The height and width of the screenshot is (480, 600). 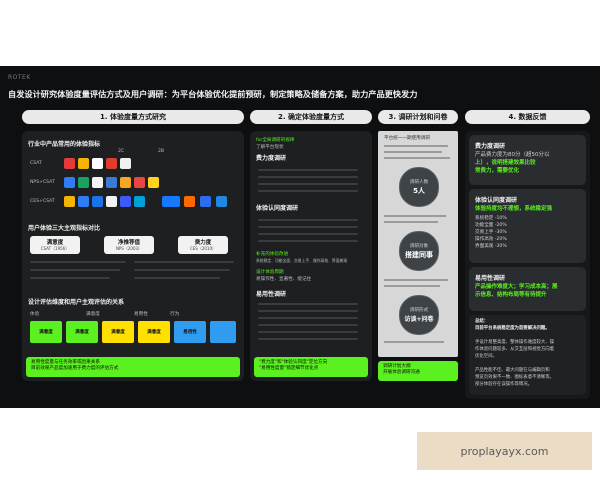 I want to click on sec2-summary: "费力度"和"体验认同度"定位方向 "易用性度量"锁定细节优化点, so click(x=311, y=367).